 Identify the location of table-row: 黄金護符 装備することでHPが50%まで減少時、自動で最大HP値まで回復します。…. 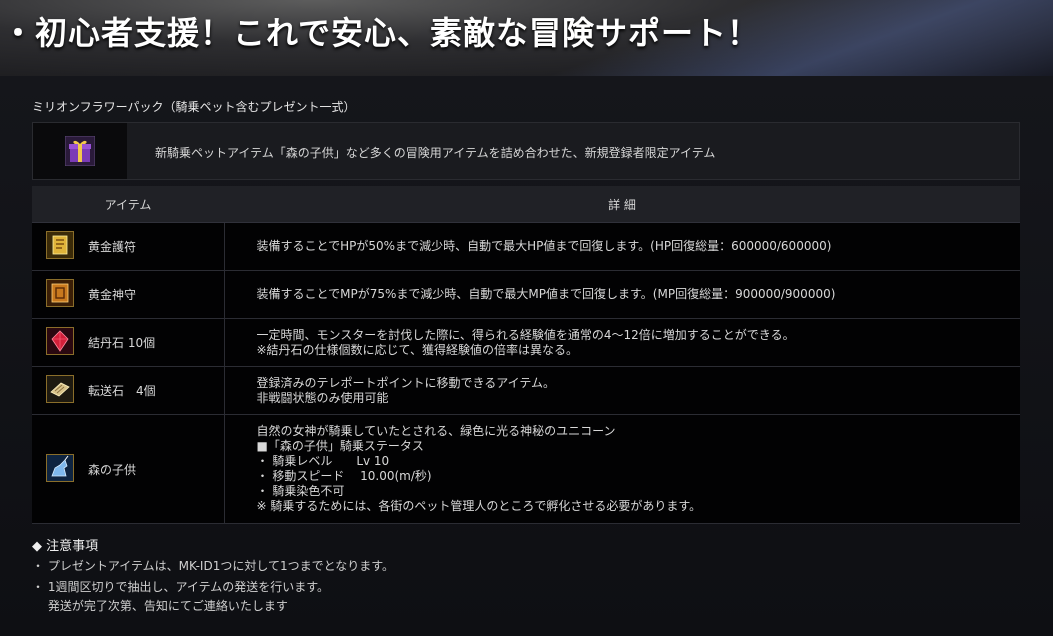
(526, 246).